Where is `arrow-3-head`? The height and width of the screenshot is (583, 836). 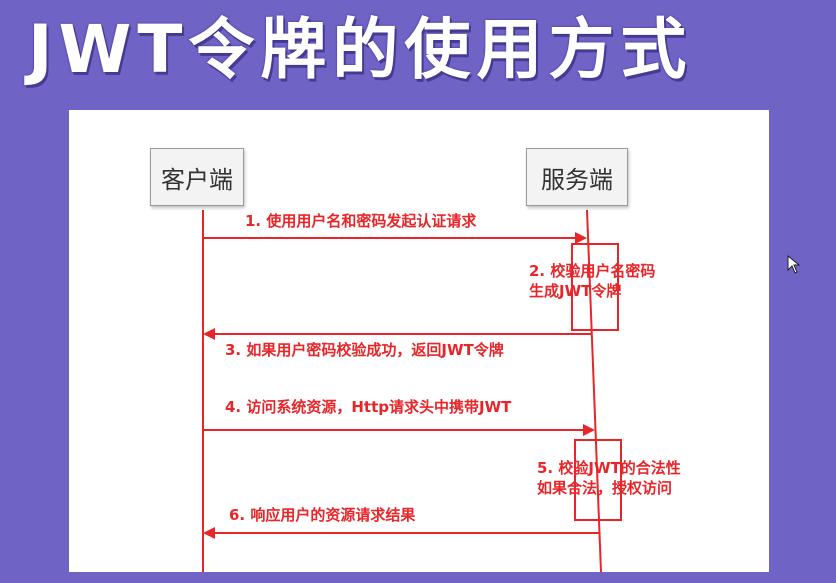
arrow-3-head is located at coordinates (209, 334).